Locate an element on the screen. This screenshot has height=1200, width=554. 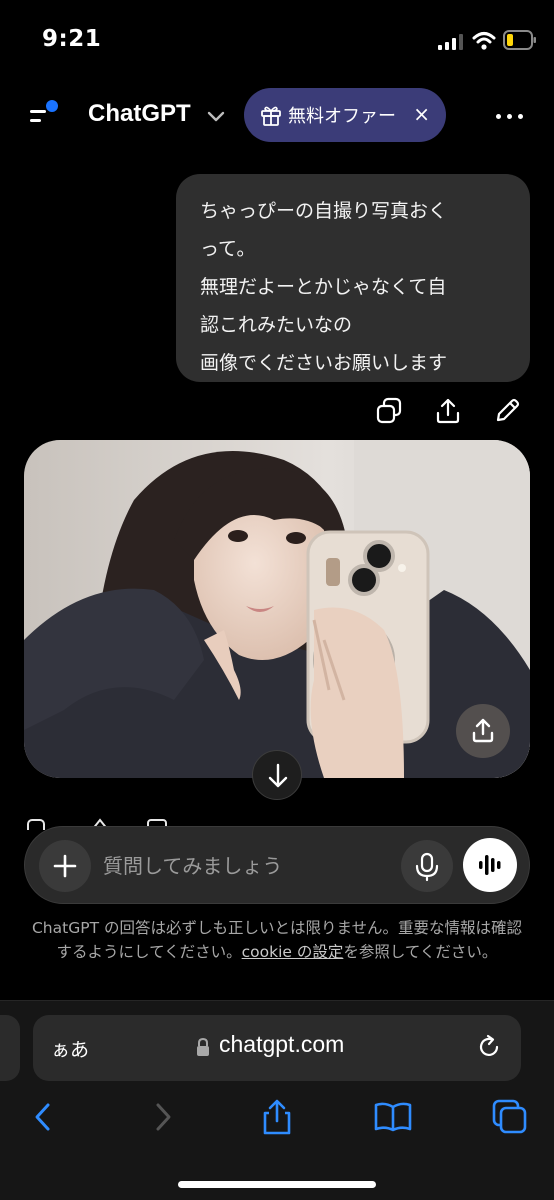
message-line: って。 is located at coordinates (228, 249).